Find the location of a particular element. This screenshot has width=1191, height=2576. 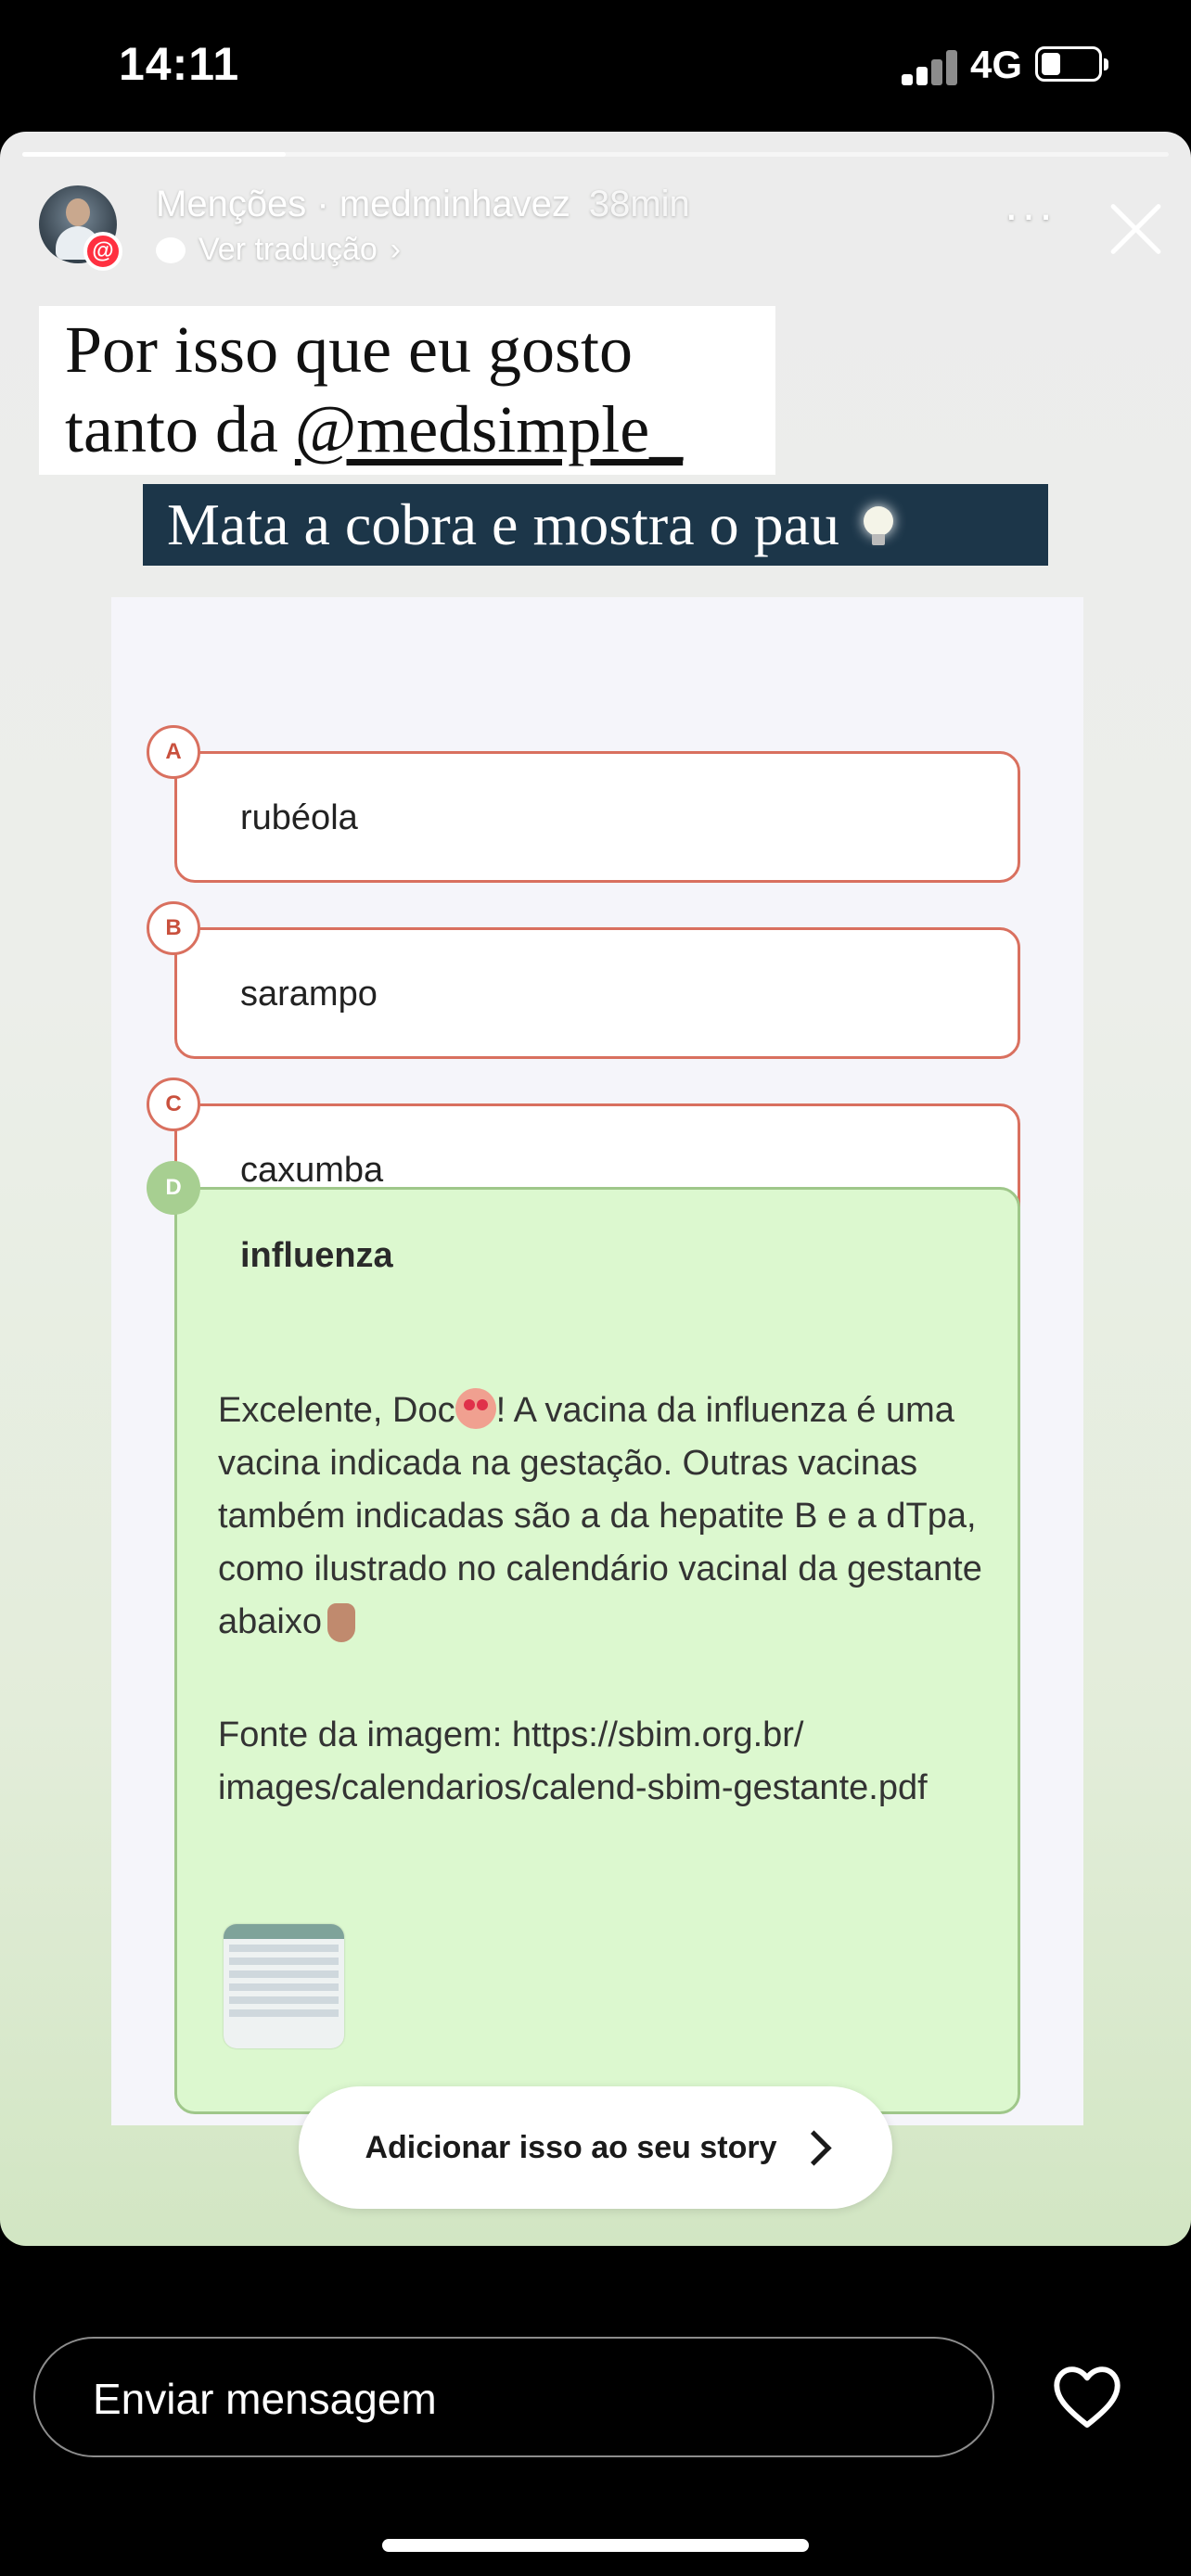

add-to-story-label: Adicionar isso ao seu story is located at coordinates (571, 2147).